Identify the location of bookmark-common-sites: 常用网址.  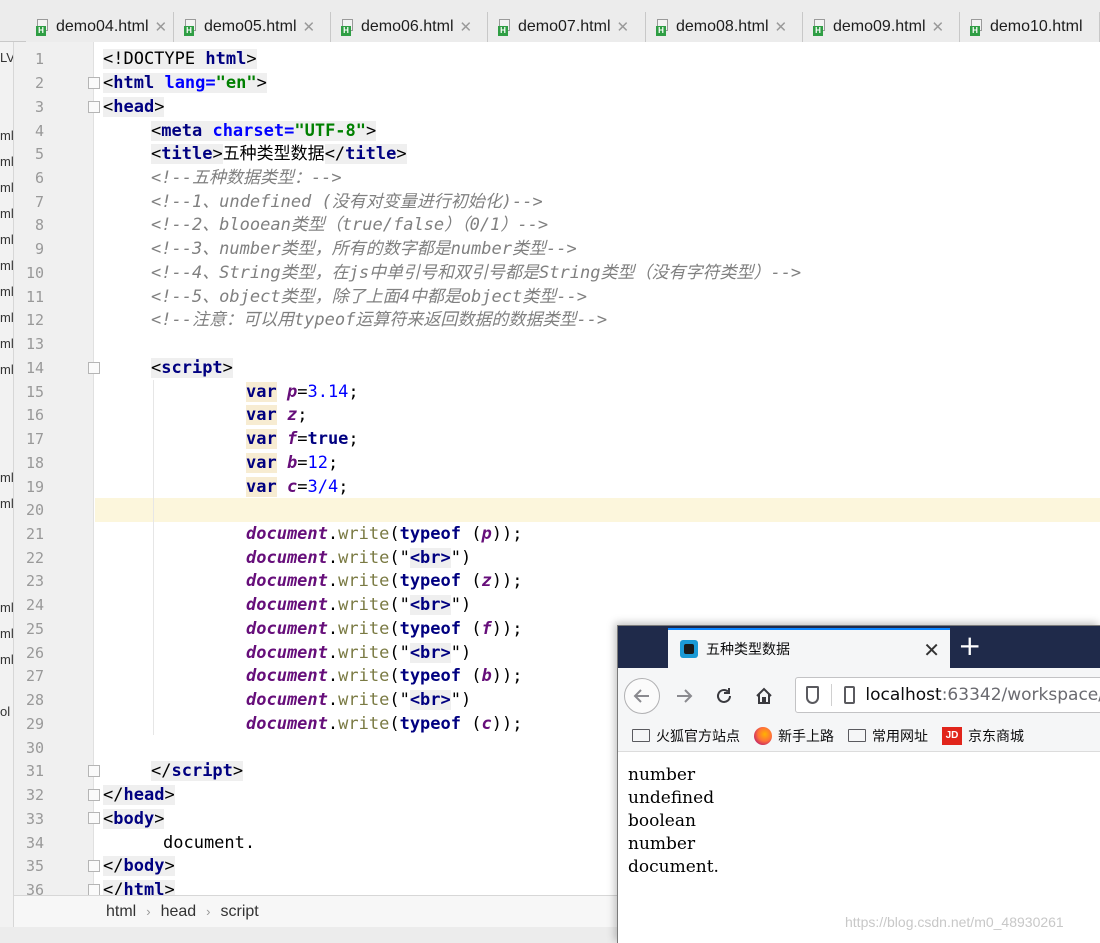
(888, 736).